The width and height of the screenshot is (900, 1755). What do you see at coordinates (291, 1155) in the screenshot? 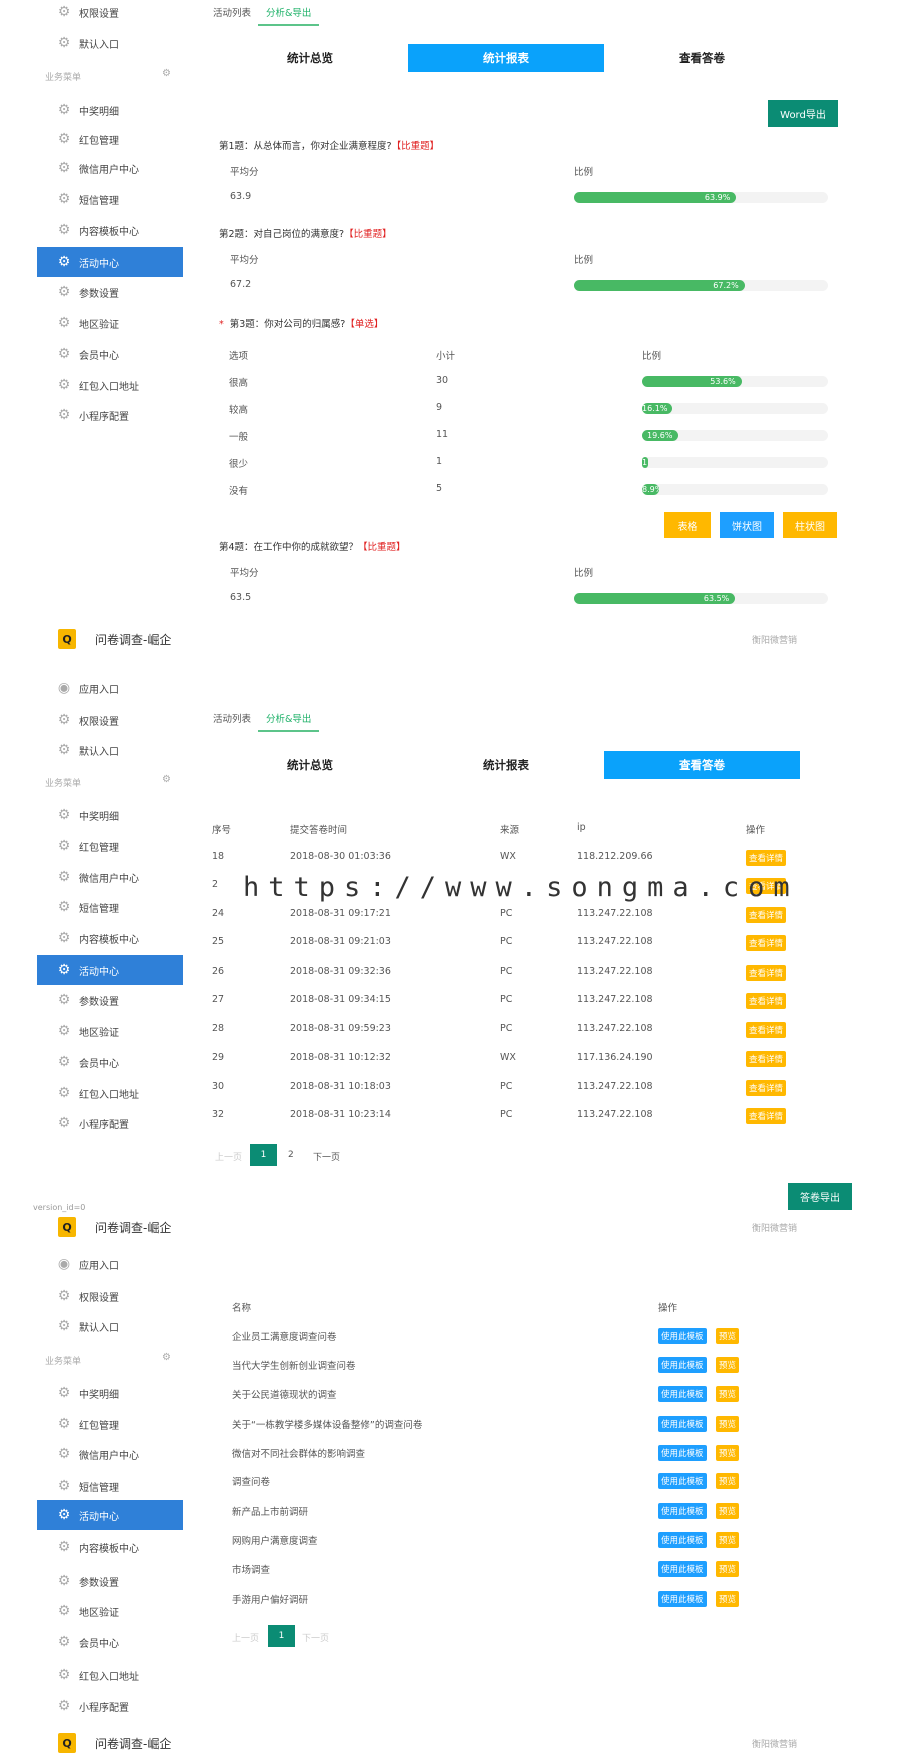
I see `pagination-page: 2` at bounding box center [291, 1155].